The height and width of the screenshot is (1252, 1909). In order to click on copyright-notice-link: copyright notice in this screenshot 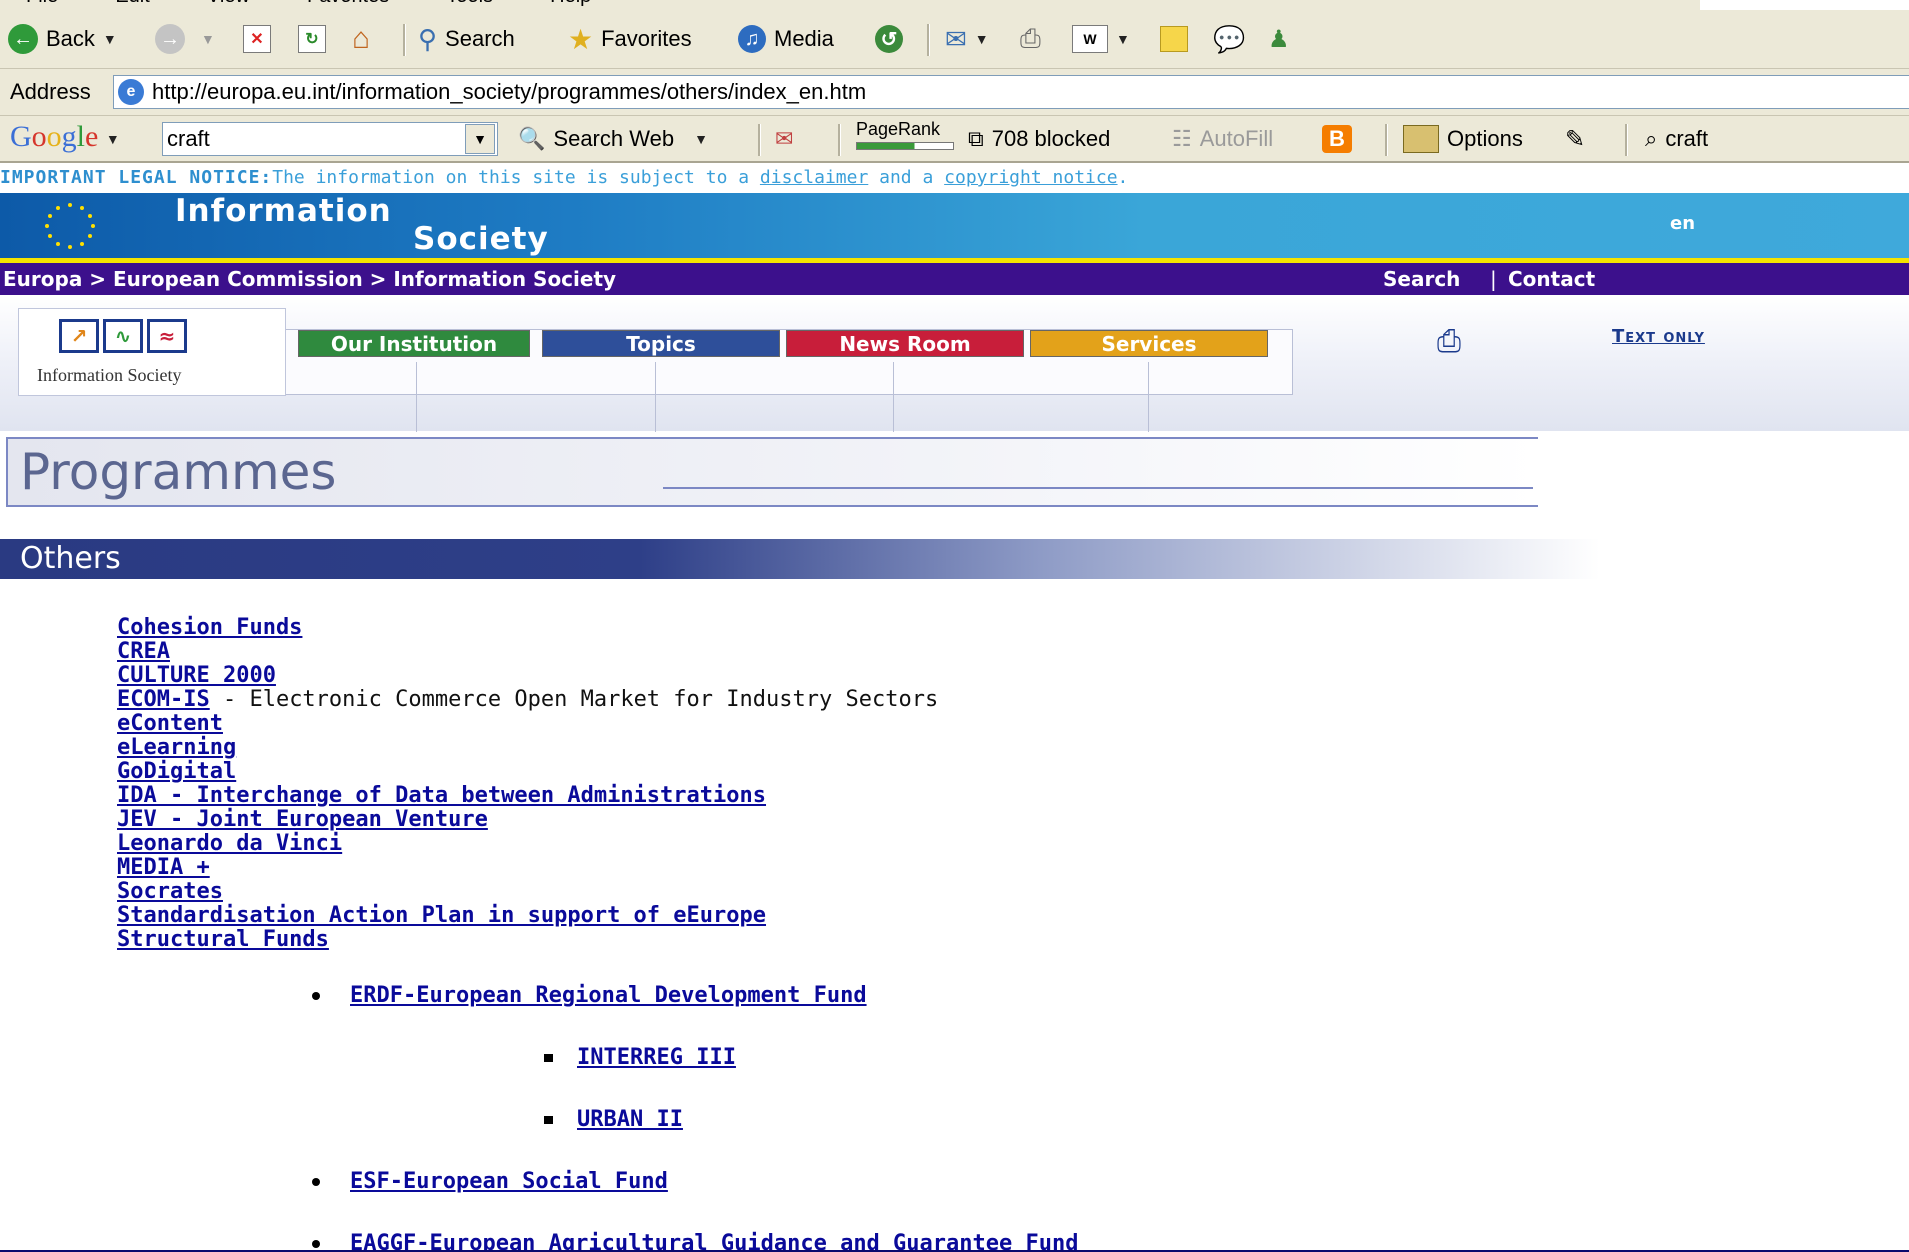, I will do `click(1030, 177)`.